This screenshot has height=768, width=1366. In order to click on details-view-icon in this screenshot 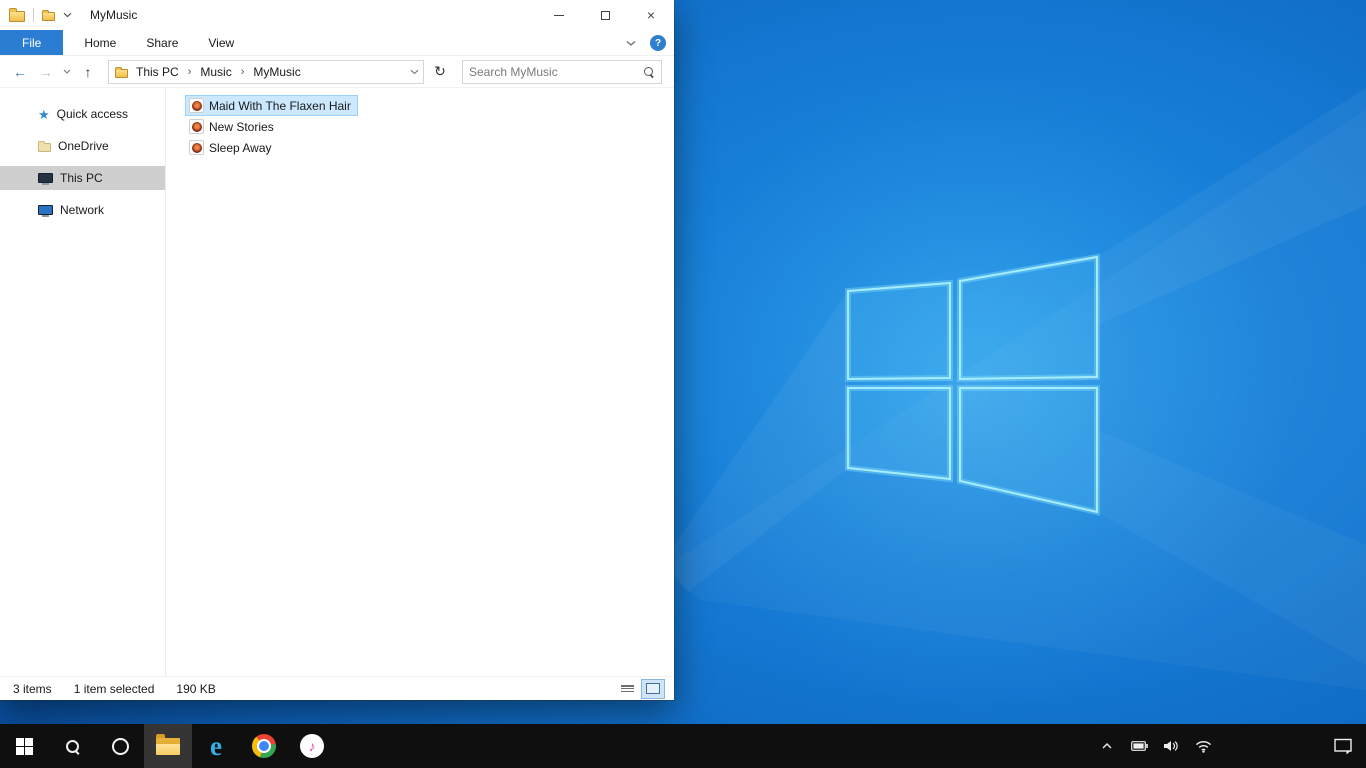, I will do `click(627, 688)`.